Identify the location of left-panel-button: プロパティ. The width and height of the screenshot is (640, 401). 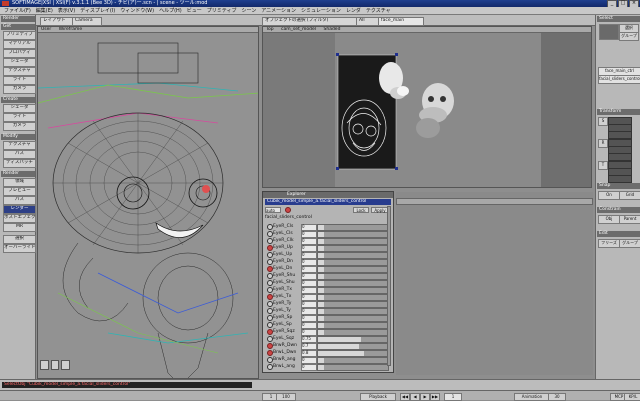
(19, 53).